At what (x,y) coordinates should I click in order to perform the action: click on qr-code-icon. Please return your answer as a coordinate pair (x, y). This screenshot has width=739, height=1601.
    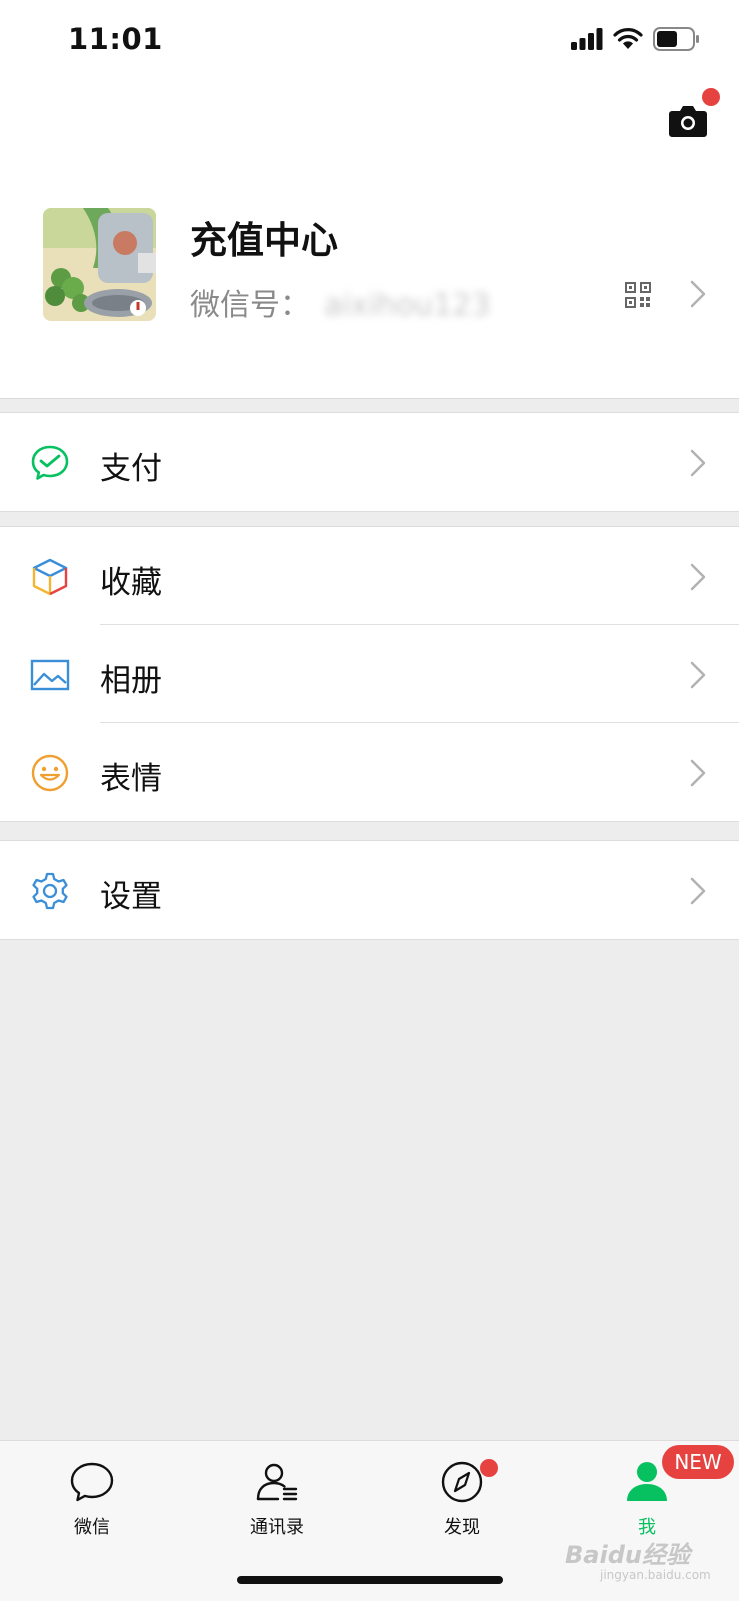
    Looking at the image, I should click on (638, 295).